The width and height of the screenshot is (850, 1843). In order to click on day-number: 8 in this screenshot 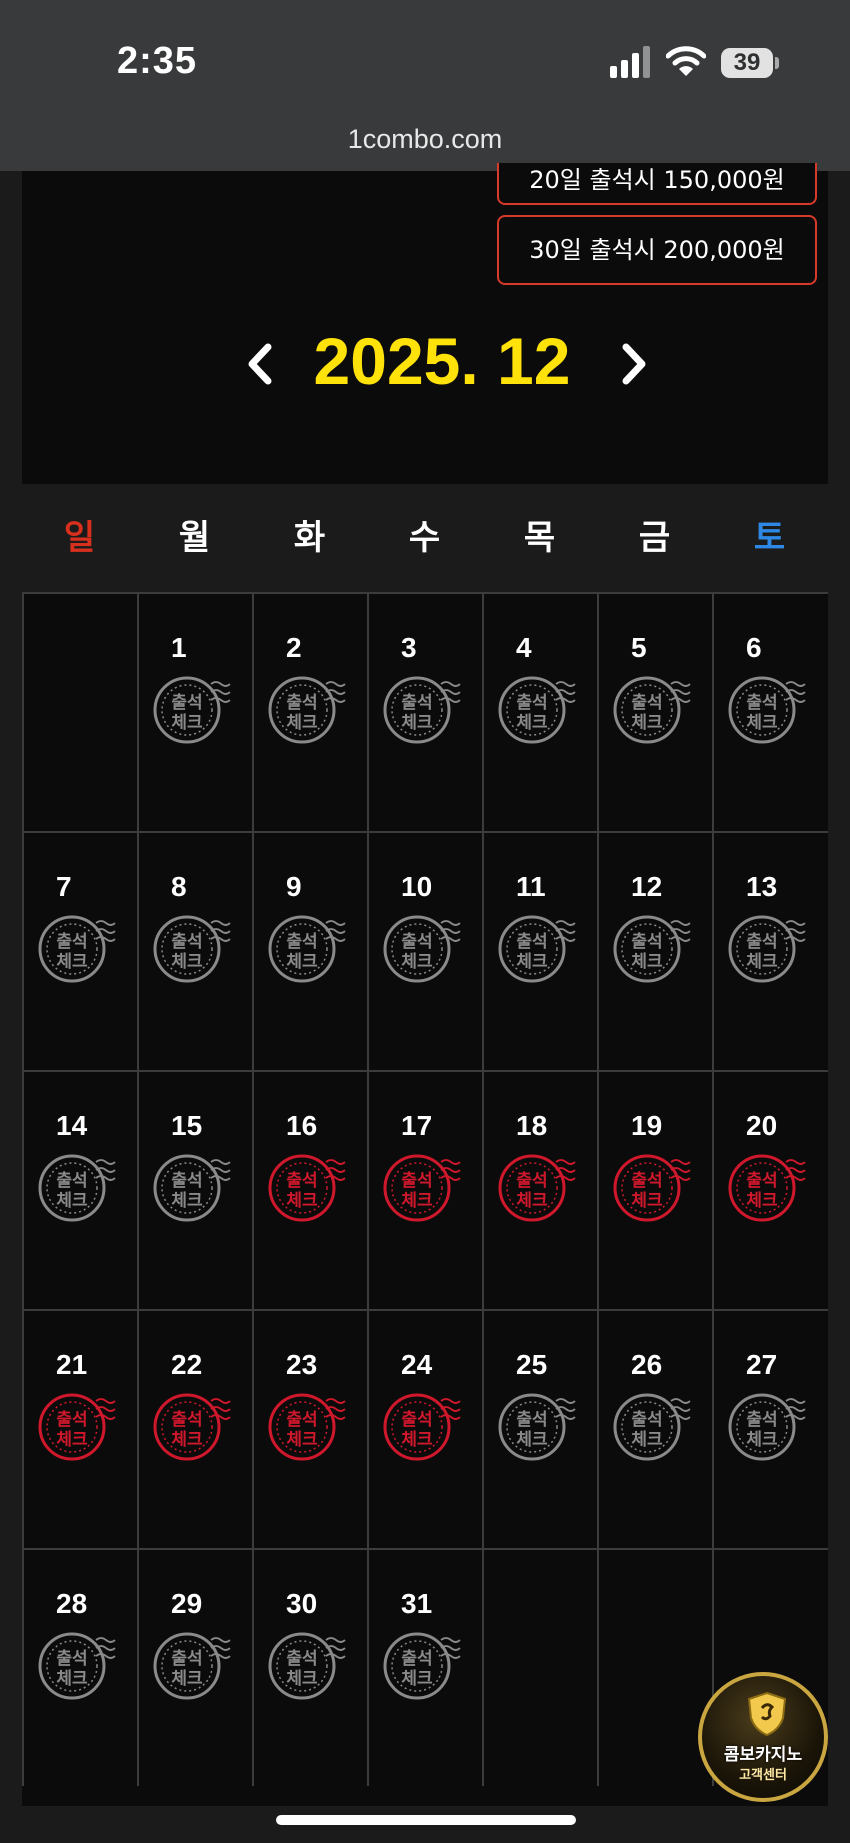, I will do `click(179, 886)`.